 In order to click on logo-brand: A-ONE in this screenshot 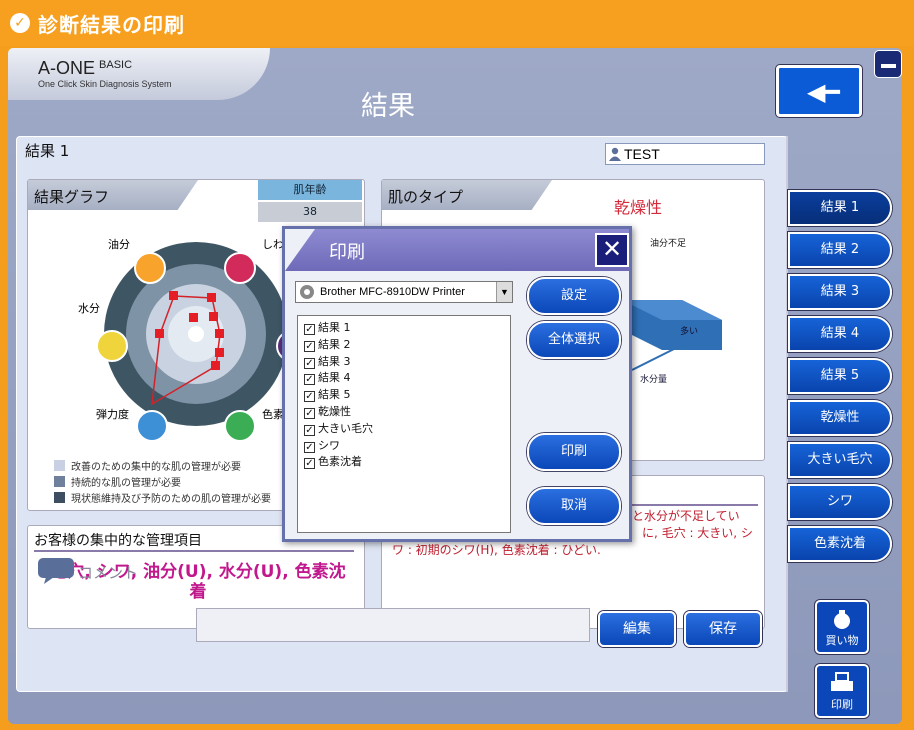, I will do `click(67, 68)`.